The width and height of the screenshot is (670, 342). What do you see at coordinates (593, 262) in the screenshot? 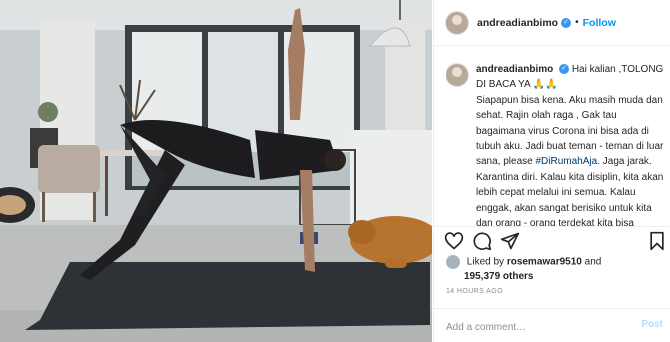
I see `liked-by-and: and` at bounding box center [593, 262].